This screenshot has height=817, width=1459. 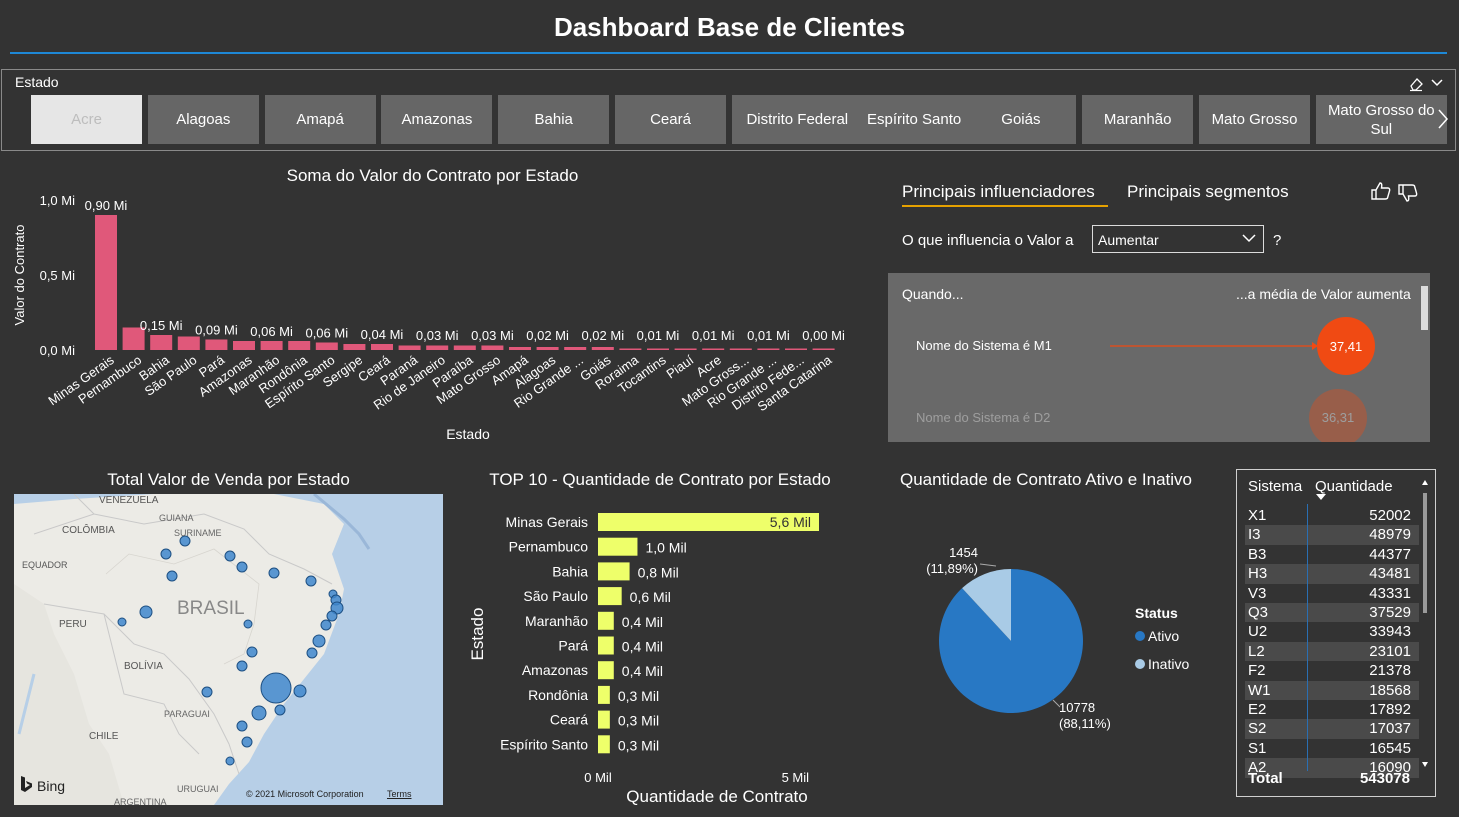 What do you see at coordinates (555, 670) in the screenshot?
I see `y-tick-label: Amazonas` at bounding box center [555, 670].